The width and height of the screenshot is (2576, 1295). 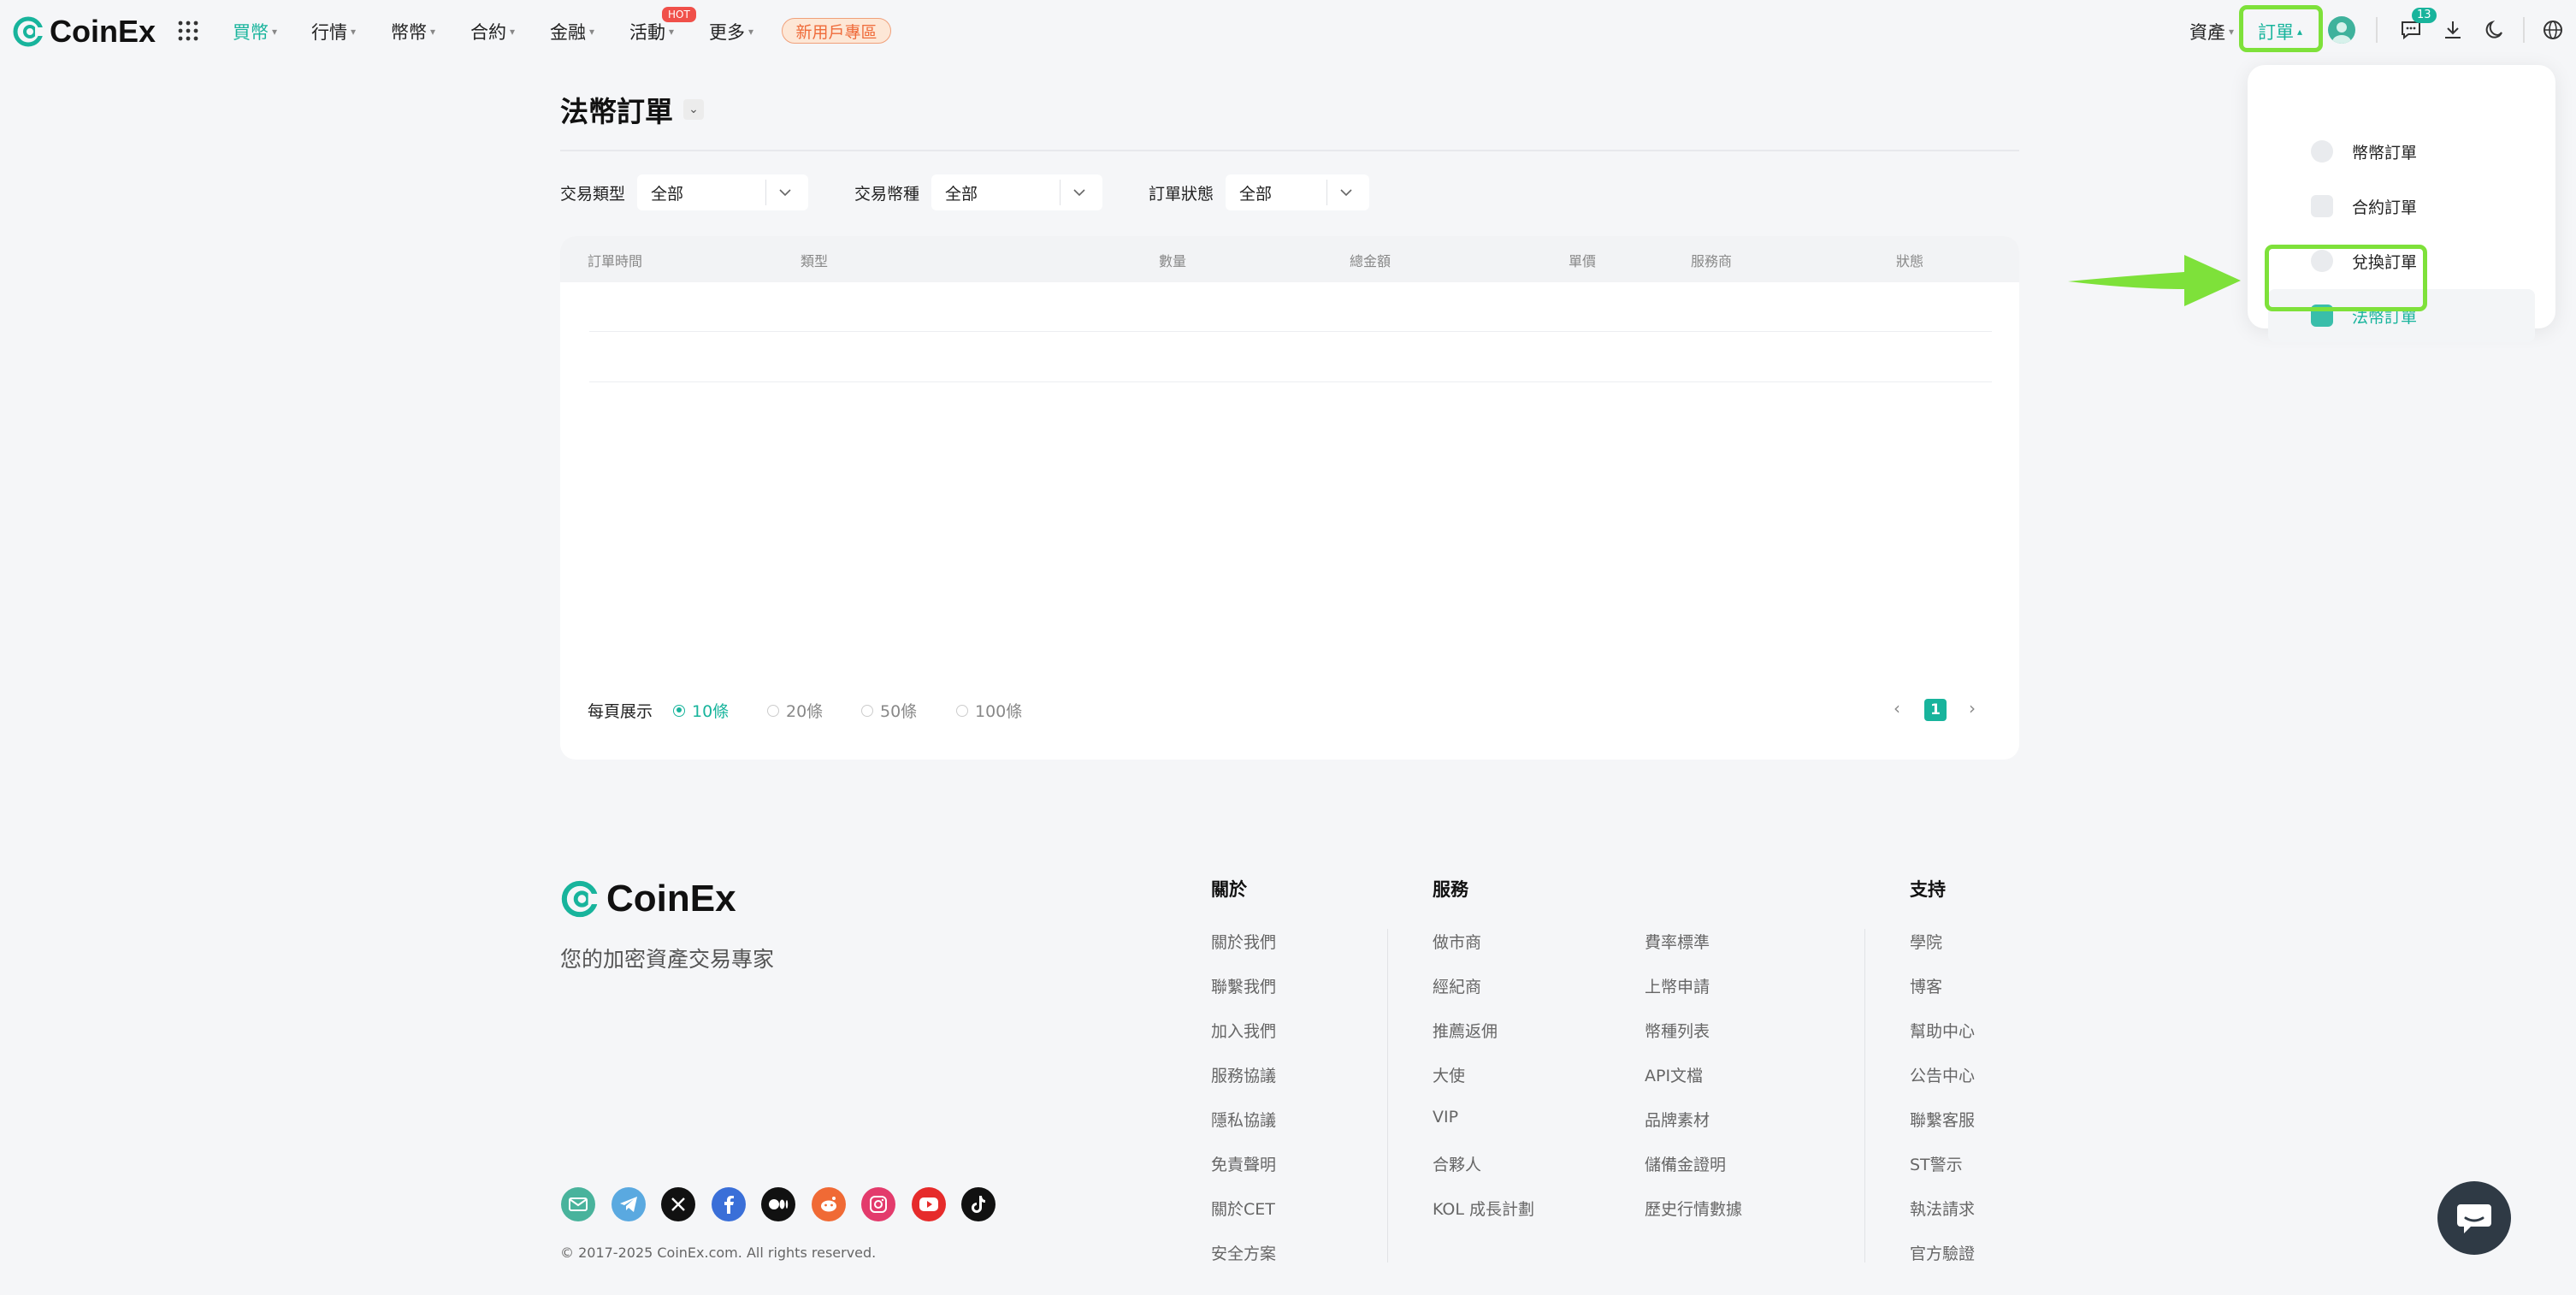 What do you see at coordinates (2341, 30) in the screenshot?
I see `avatar` at bounding box center [2341, 30].